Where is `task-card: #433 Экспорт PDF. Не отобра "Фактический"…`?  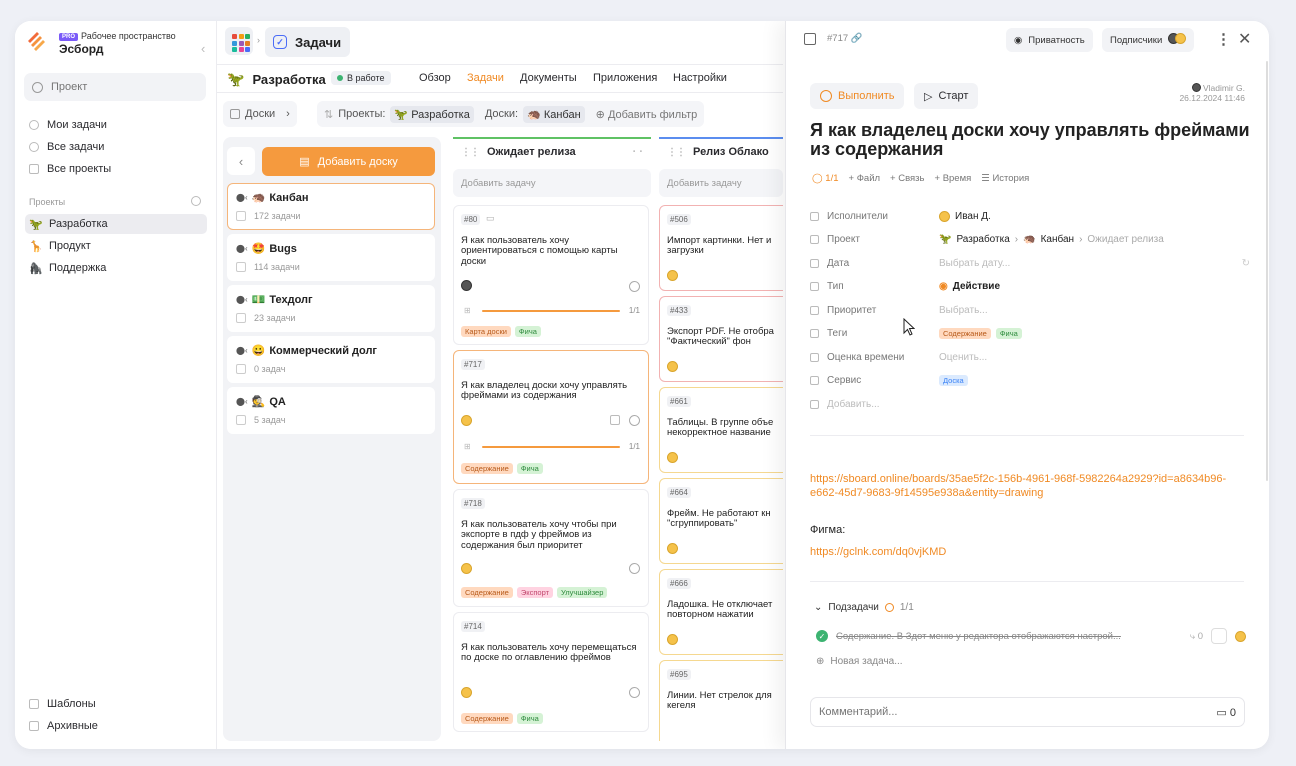
task-card: #433 Экспорт PDF. Не отобра "Фактический"… is located at coordinates (721, 339).